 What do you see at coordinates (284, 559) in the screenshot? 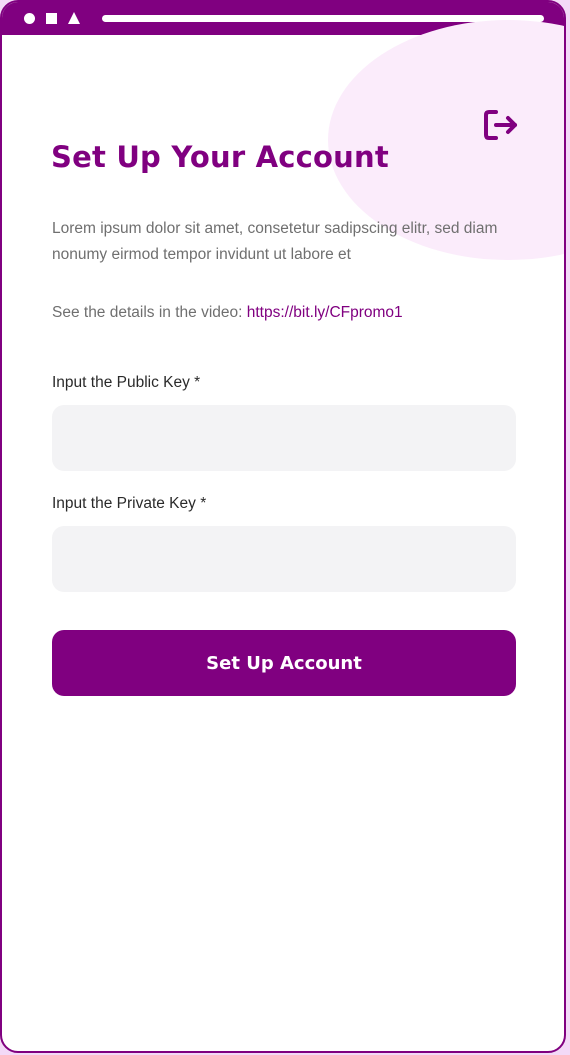
I see `private-key-input` at bounding box center [284, 559].